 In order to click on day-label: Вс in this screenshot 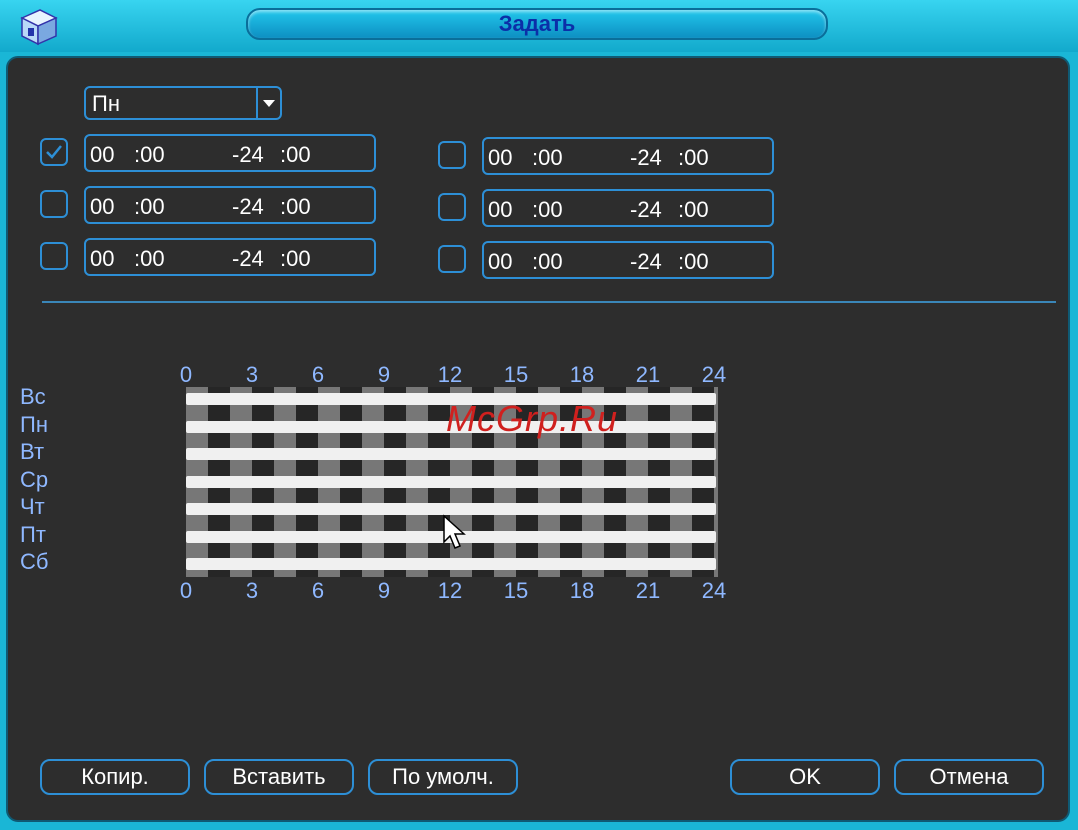, I will do `click(33, 396)`.